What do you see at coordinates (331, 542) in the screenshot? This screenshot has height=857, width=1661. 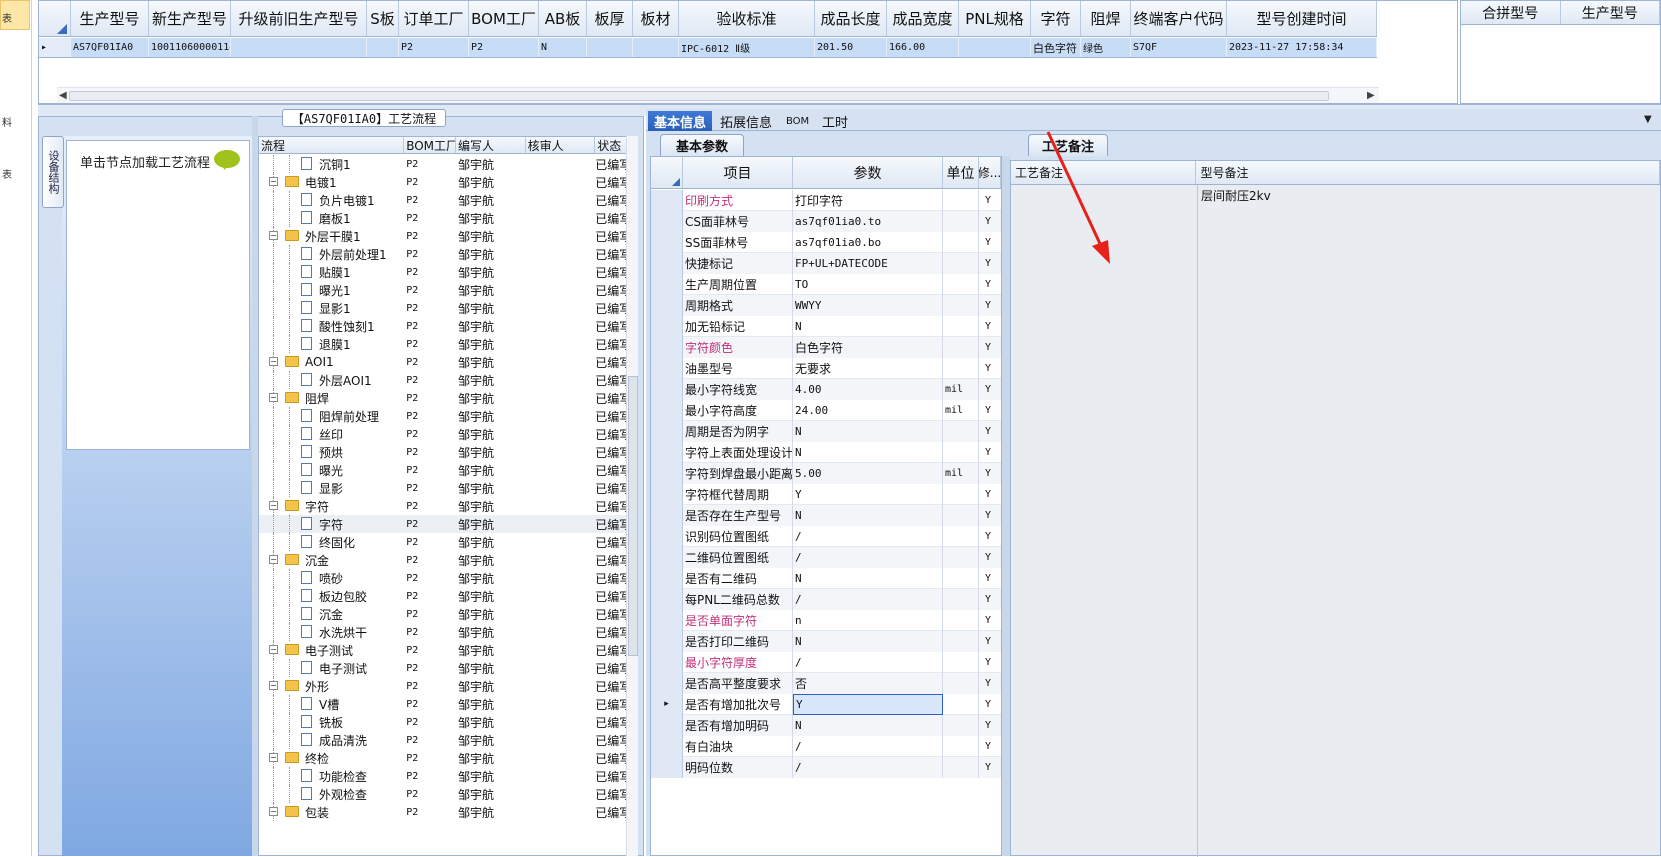 I see `process-node: 终固化` at bounding box center [331, 542].